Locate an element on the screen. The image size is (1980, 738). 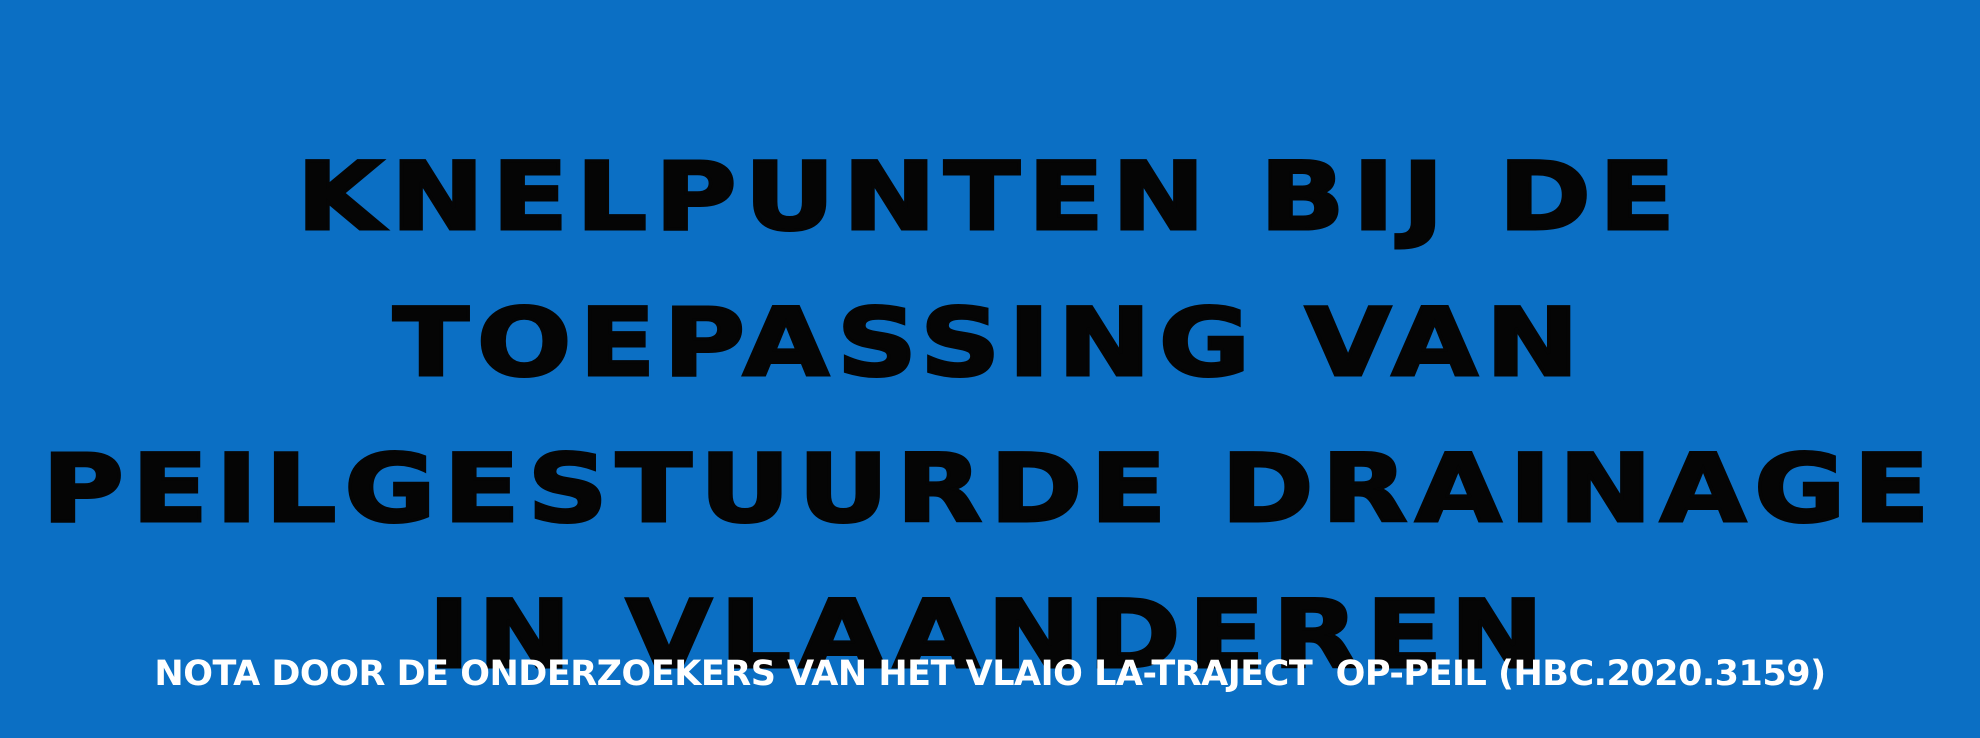
title-line-1: KNELPUNTEN BIJ DE is located at coordinates (989, 197).